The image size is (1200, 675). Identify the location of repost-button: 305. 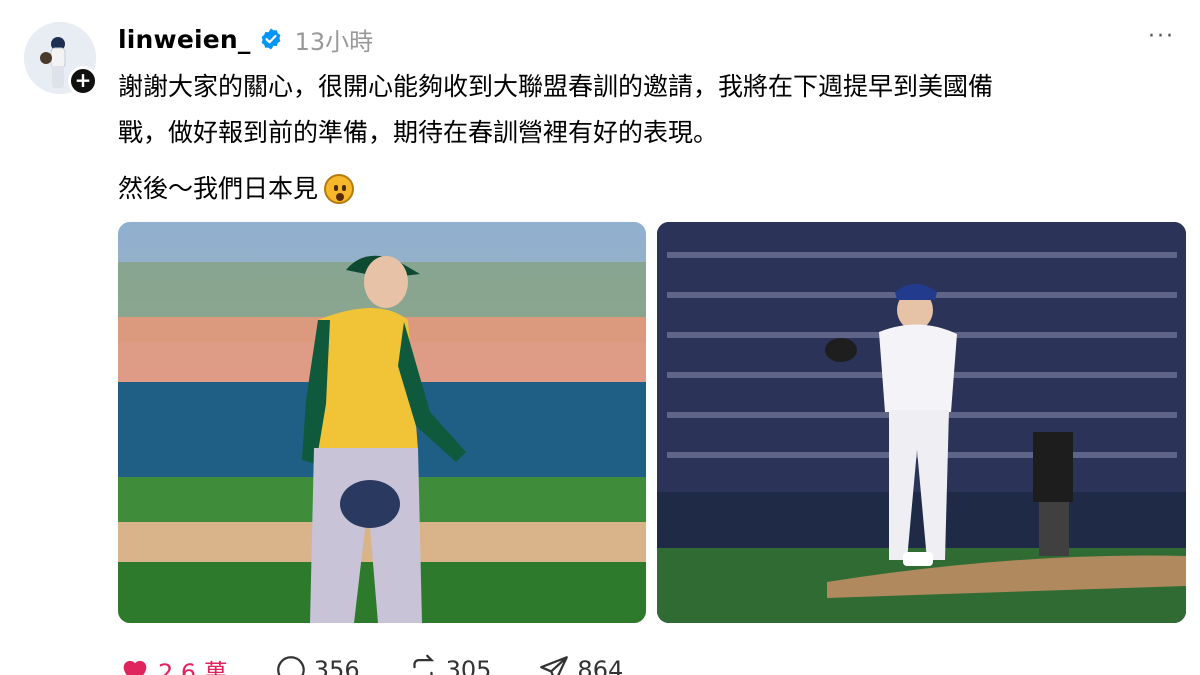
(449, 664).